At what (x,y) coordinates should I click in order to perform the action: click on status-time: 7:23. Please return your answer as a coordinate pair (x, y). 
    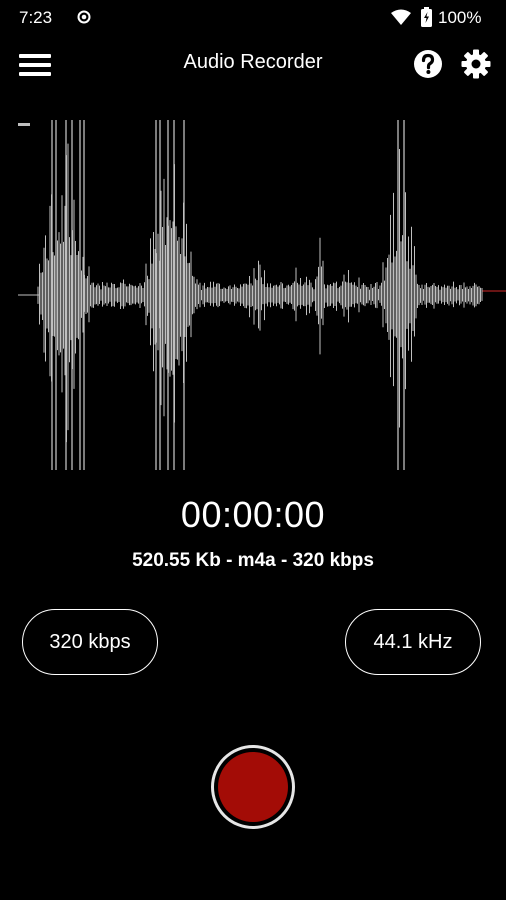
    Looking at the image, I should click on (36, 17).